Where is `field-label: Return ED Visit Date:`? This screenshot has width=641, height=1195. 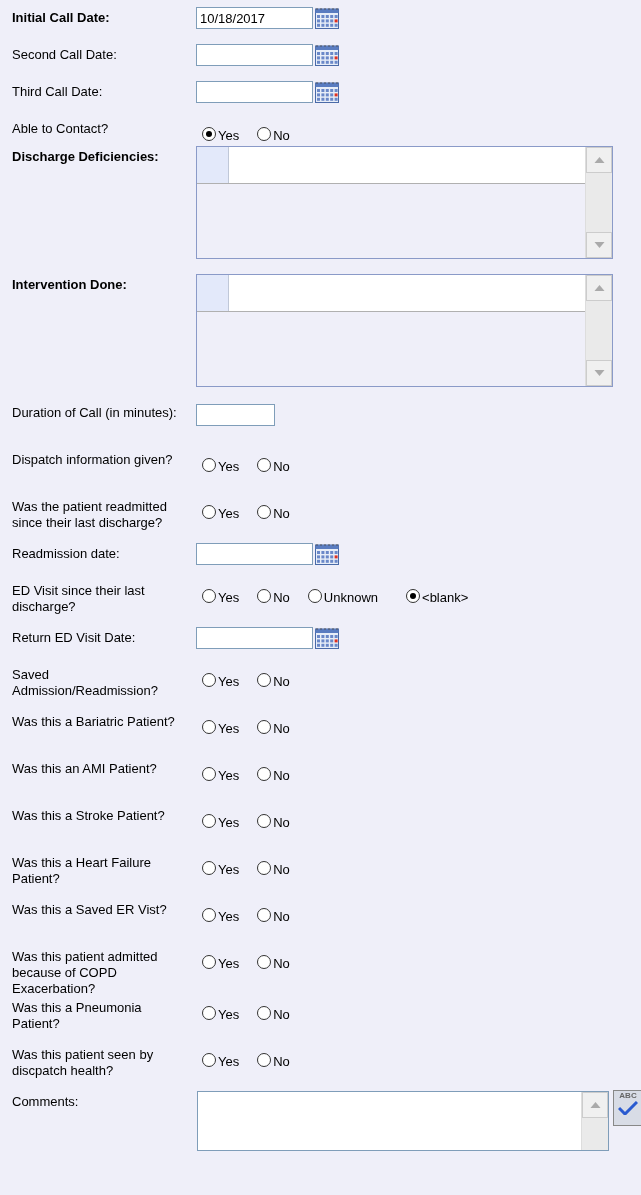 field-label: Return ED Visit Date: is located at coordinates (74, 637).